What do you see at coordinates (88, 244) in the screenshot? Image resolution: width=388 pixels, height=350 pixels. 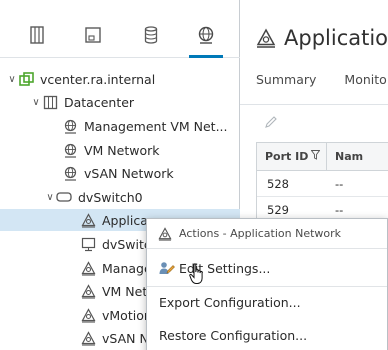 I see `uplink-icon` at bounding box center [88, 244].